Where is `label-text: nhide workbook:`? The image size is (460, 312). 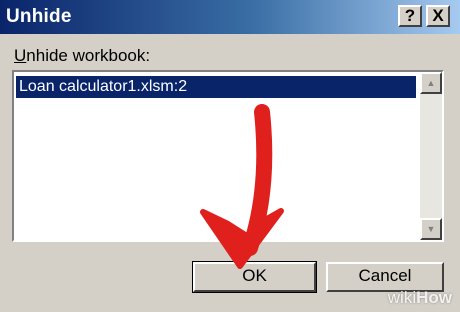 label-text: nhide workbook: is located at coordinates (88, 55).